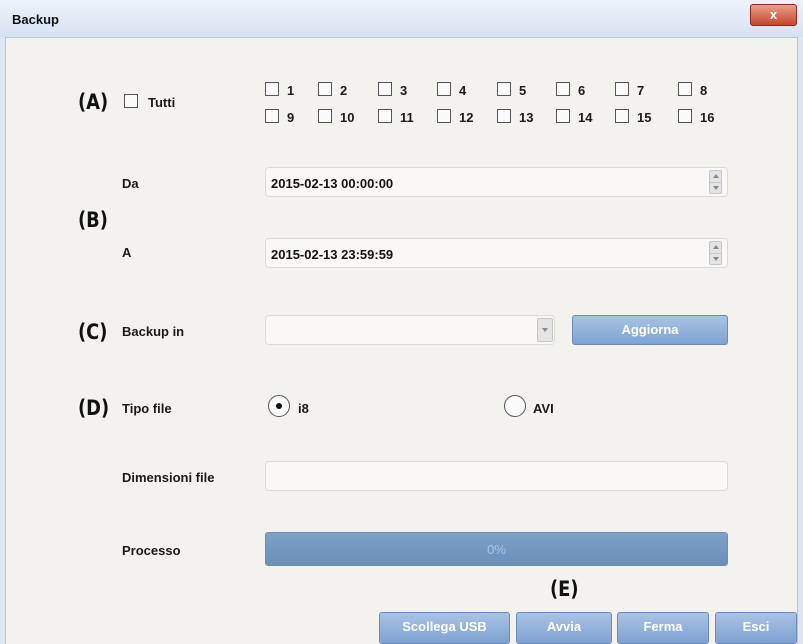 Image resolution: width=803 pixels, height=644 pixels. I want to click on channel-label: 1, so click(291, 90).